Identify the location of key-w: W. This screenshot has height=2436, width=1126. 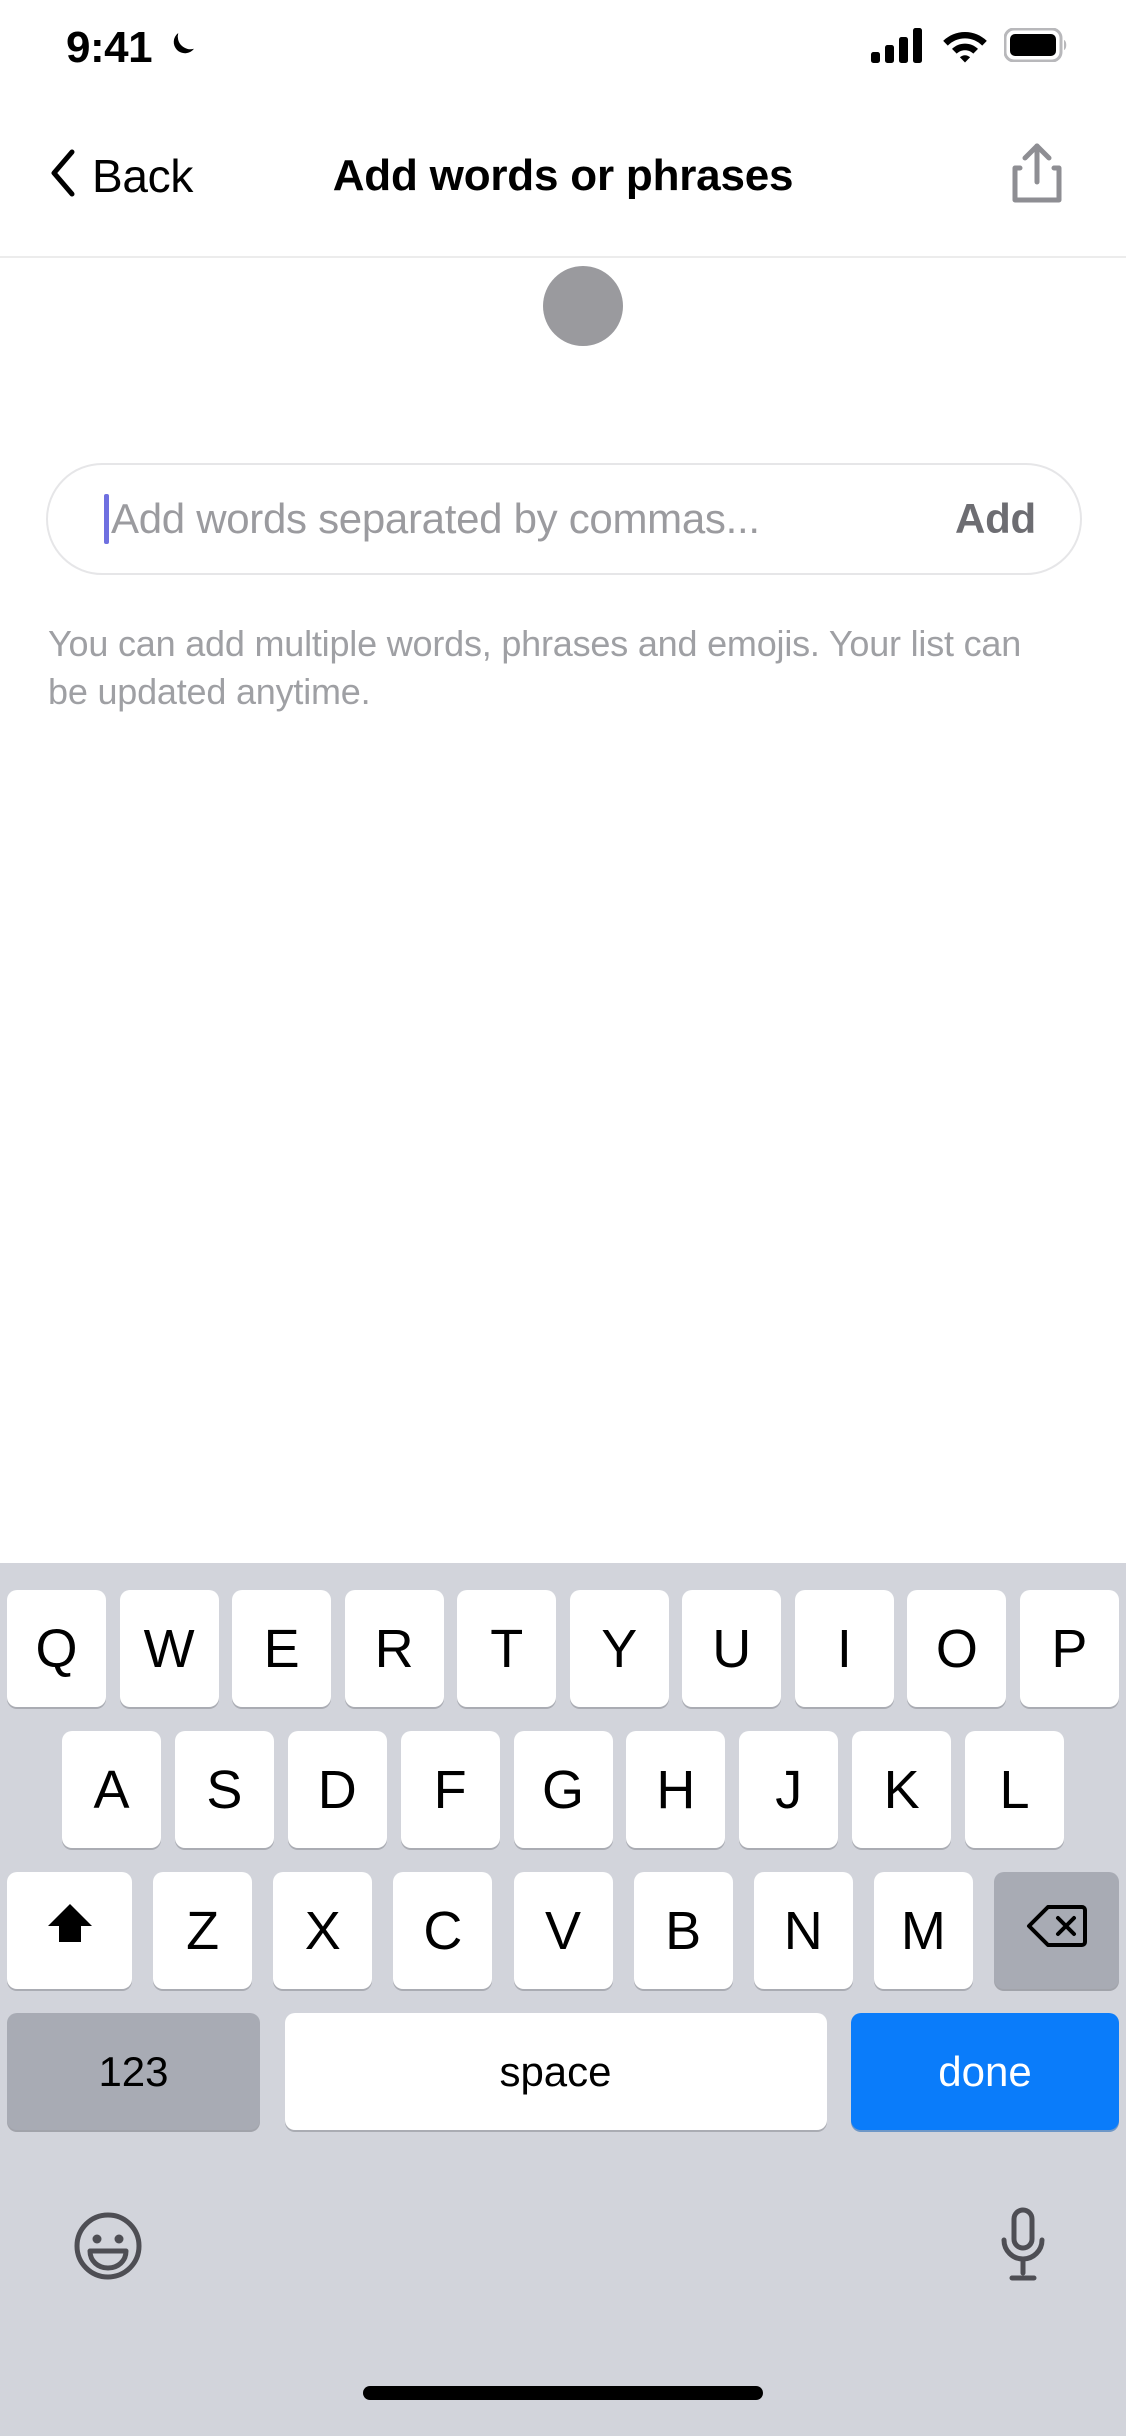
(169, 1648).